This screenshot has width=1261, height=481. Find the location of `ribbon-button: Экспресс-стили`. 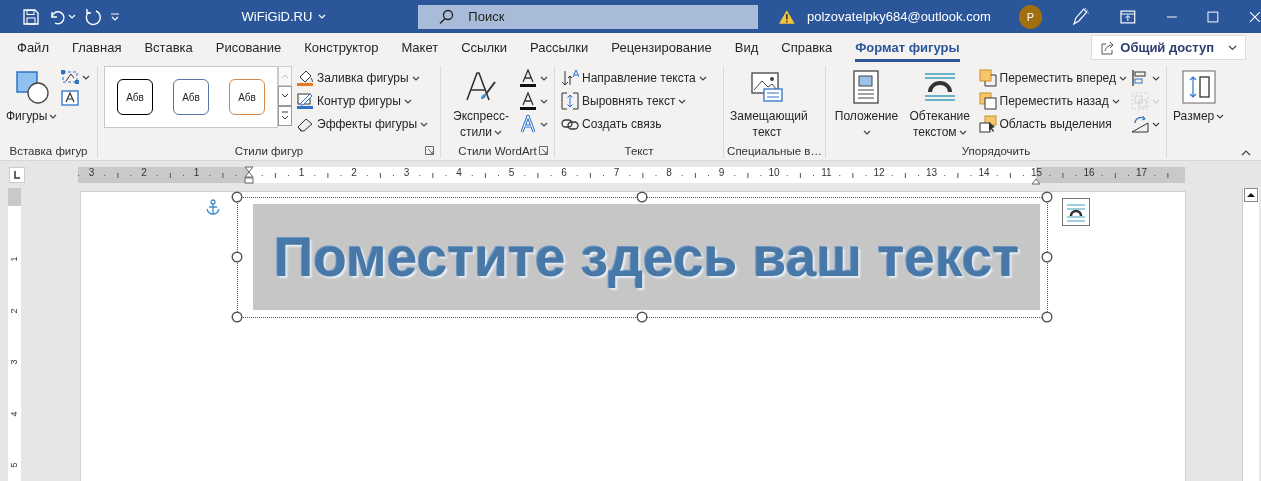

ribbon-button: Экспресс-стили is located at coordinates (481, 103).